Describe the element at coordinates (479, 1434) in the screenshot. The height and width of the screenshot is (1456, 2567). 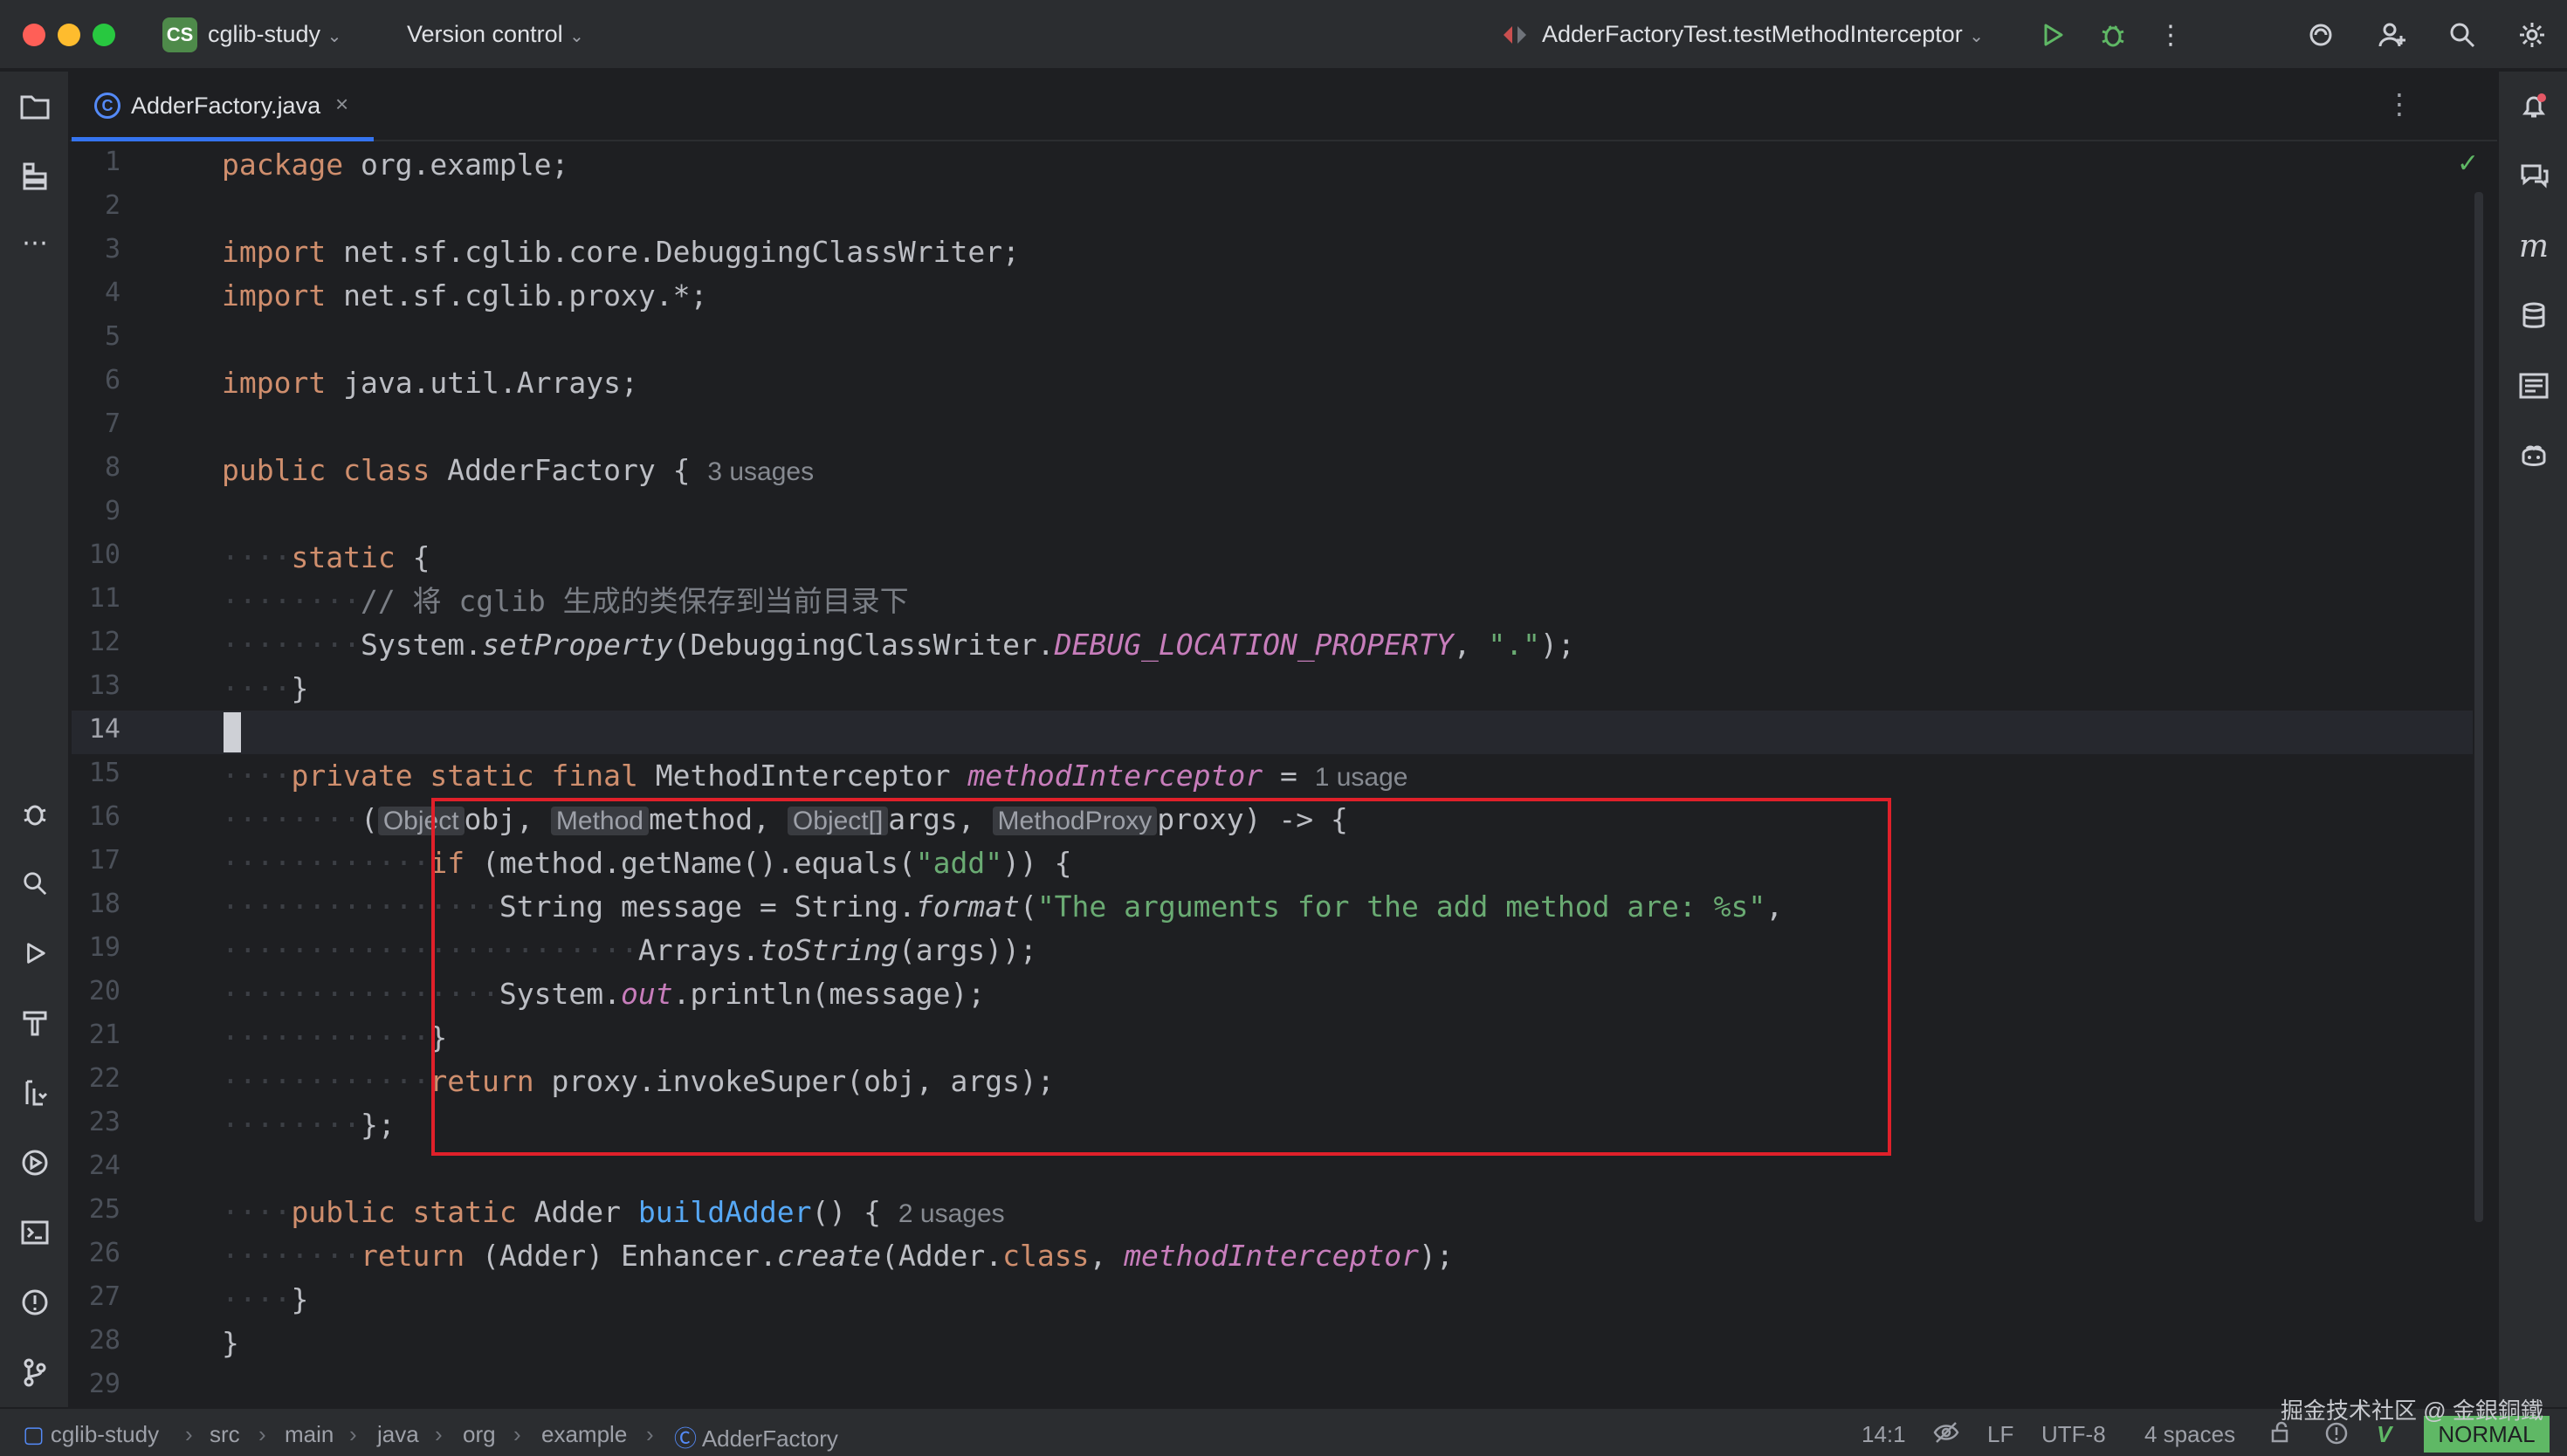
I see `breadcrumb-org: org` at that location.